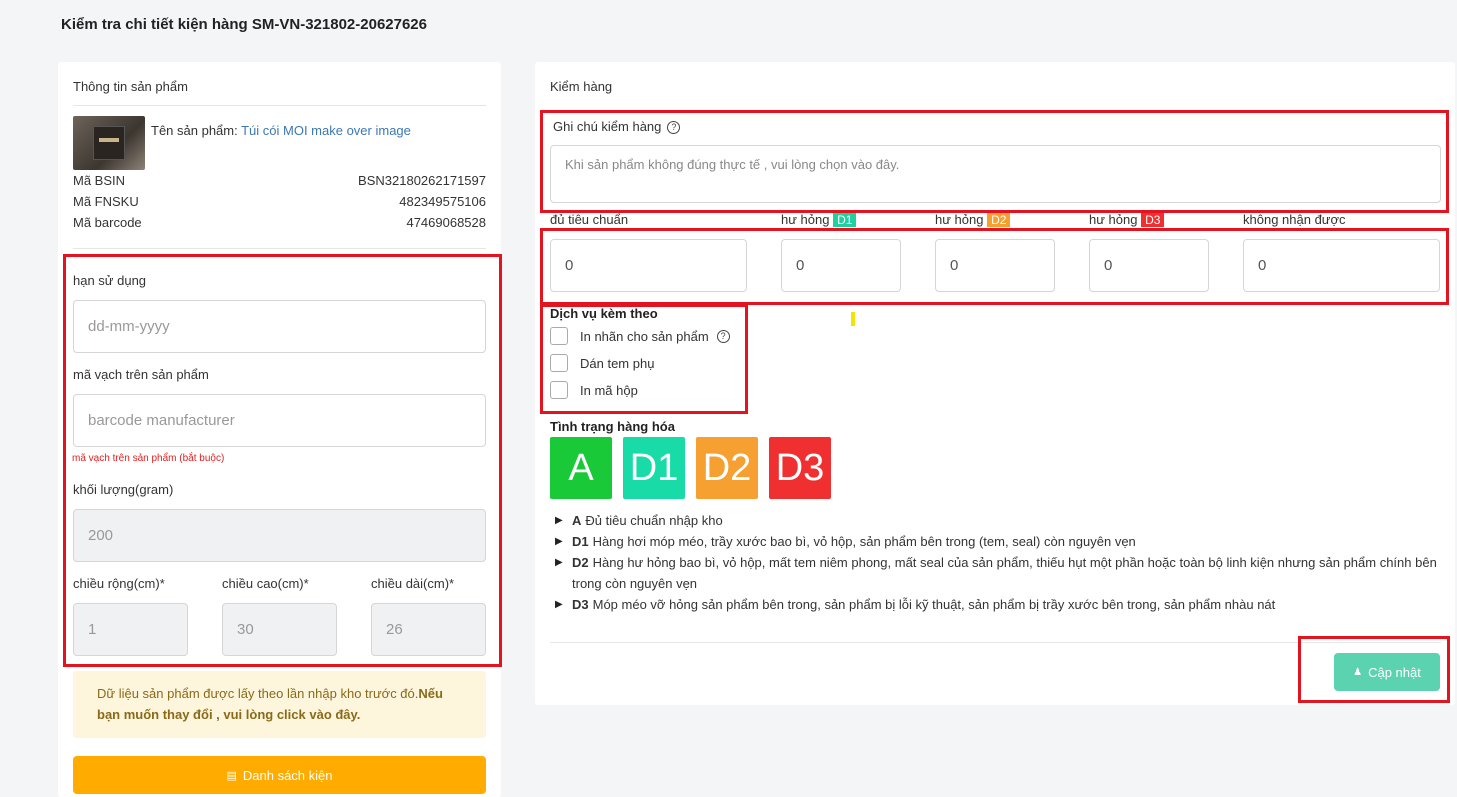  What do you see at coordinates (279, 420) in the screenshot?
I see `barcode-manufacturer-input: barcode manufacturer` at bounding box center [279, 420].